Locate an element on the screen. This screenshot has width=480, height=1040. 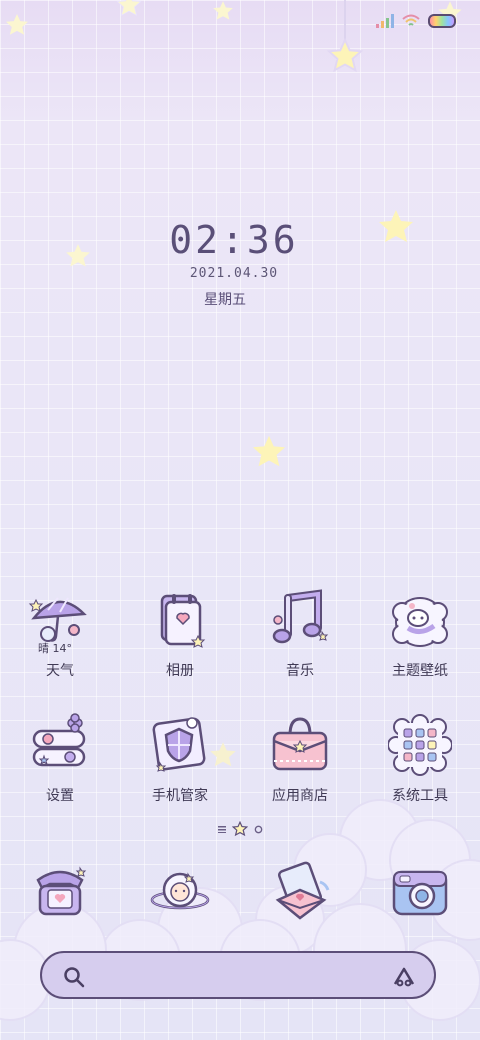
app-settings: 设置 is located at coordinates (60, 759).